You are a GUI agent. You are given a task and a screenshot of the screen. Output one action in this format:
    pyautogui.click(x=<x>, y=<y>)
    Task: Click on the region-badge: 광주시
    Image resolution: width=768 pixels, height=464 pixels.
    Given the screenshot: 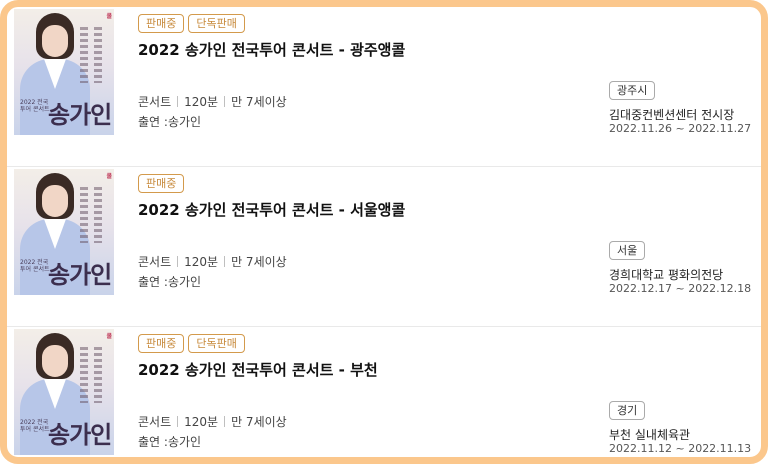 What is the action you would take?
    pyautogui.click(x=632, y=90)
    